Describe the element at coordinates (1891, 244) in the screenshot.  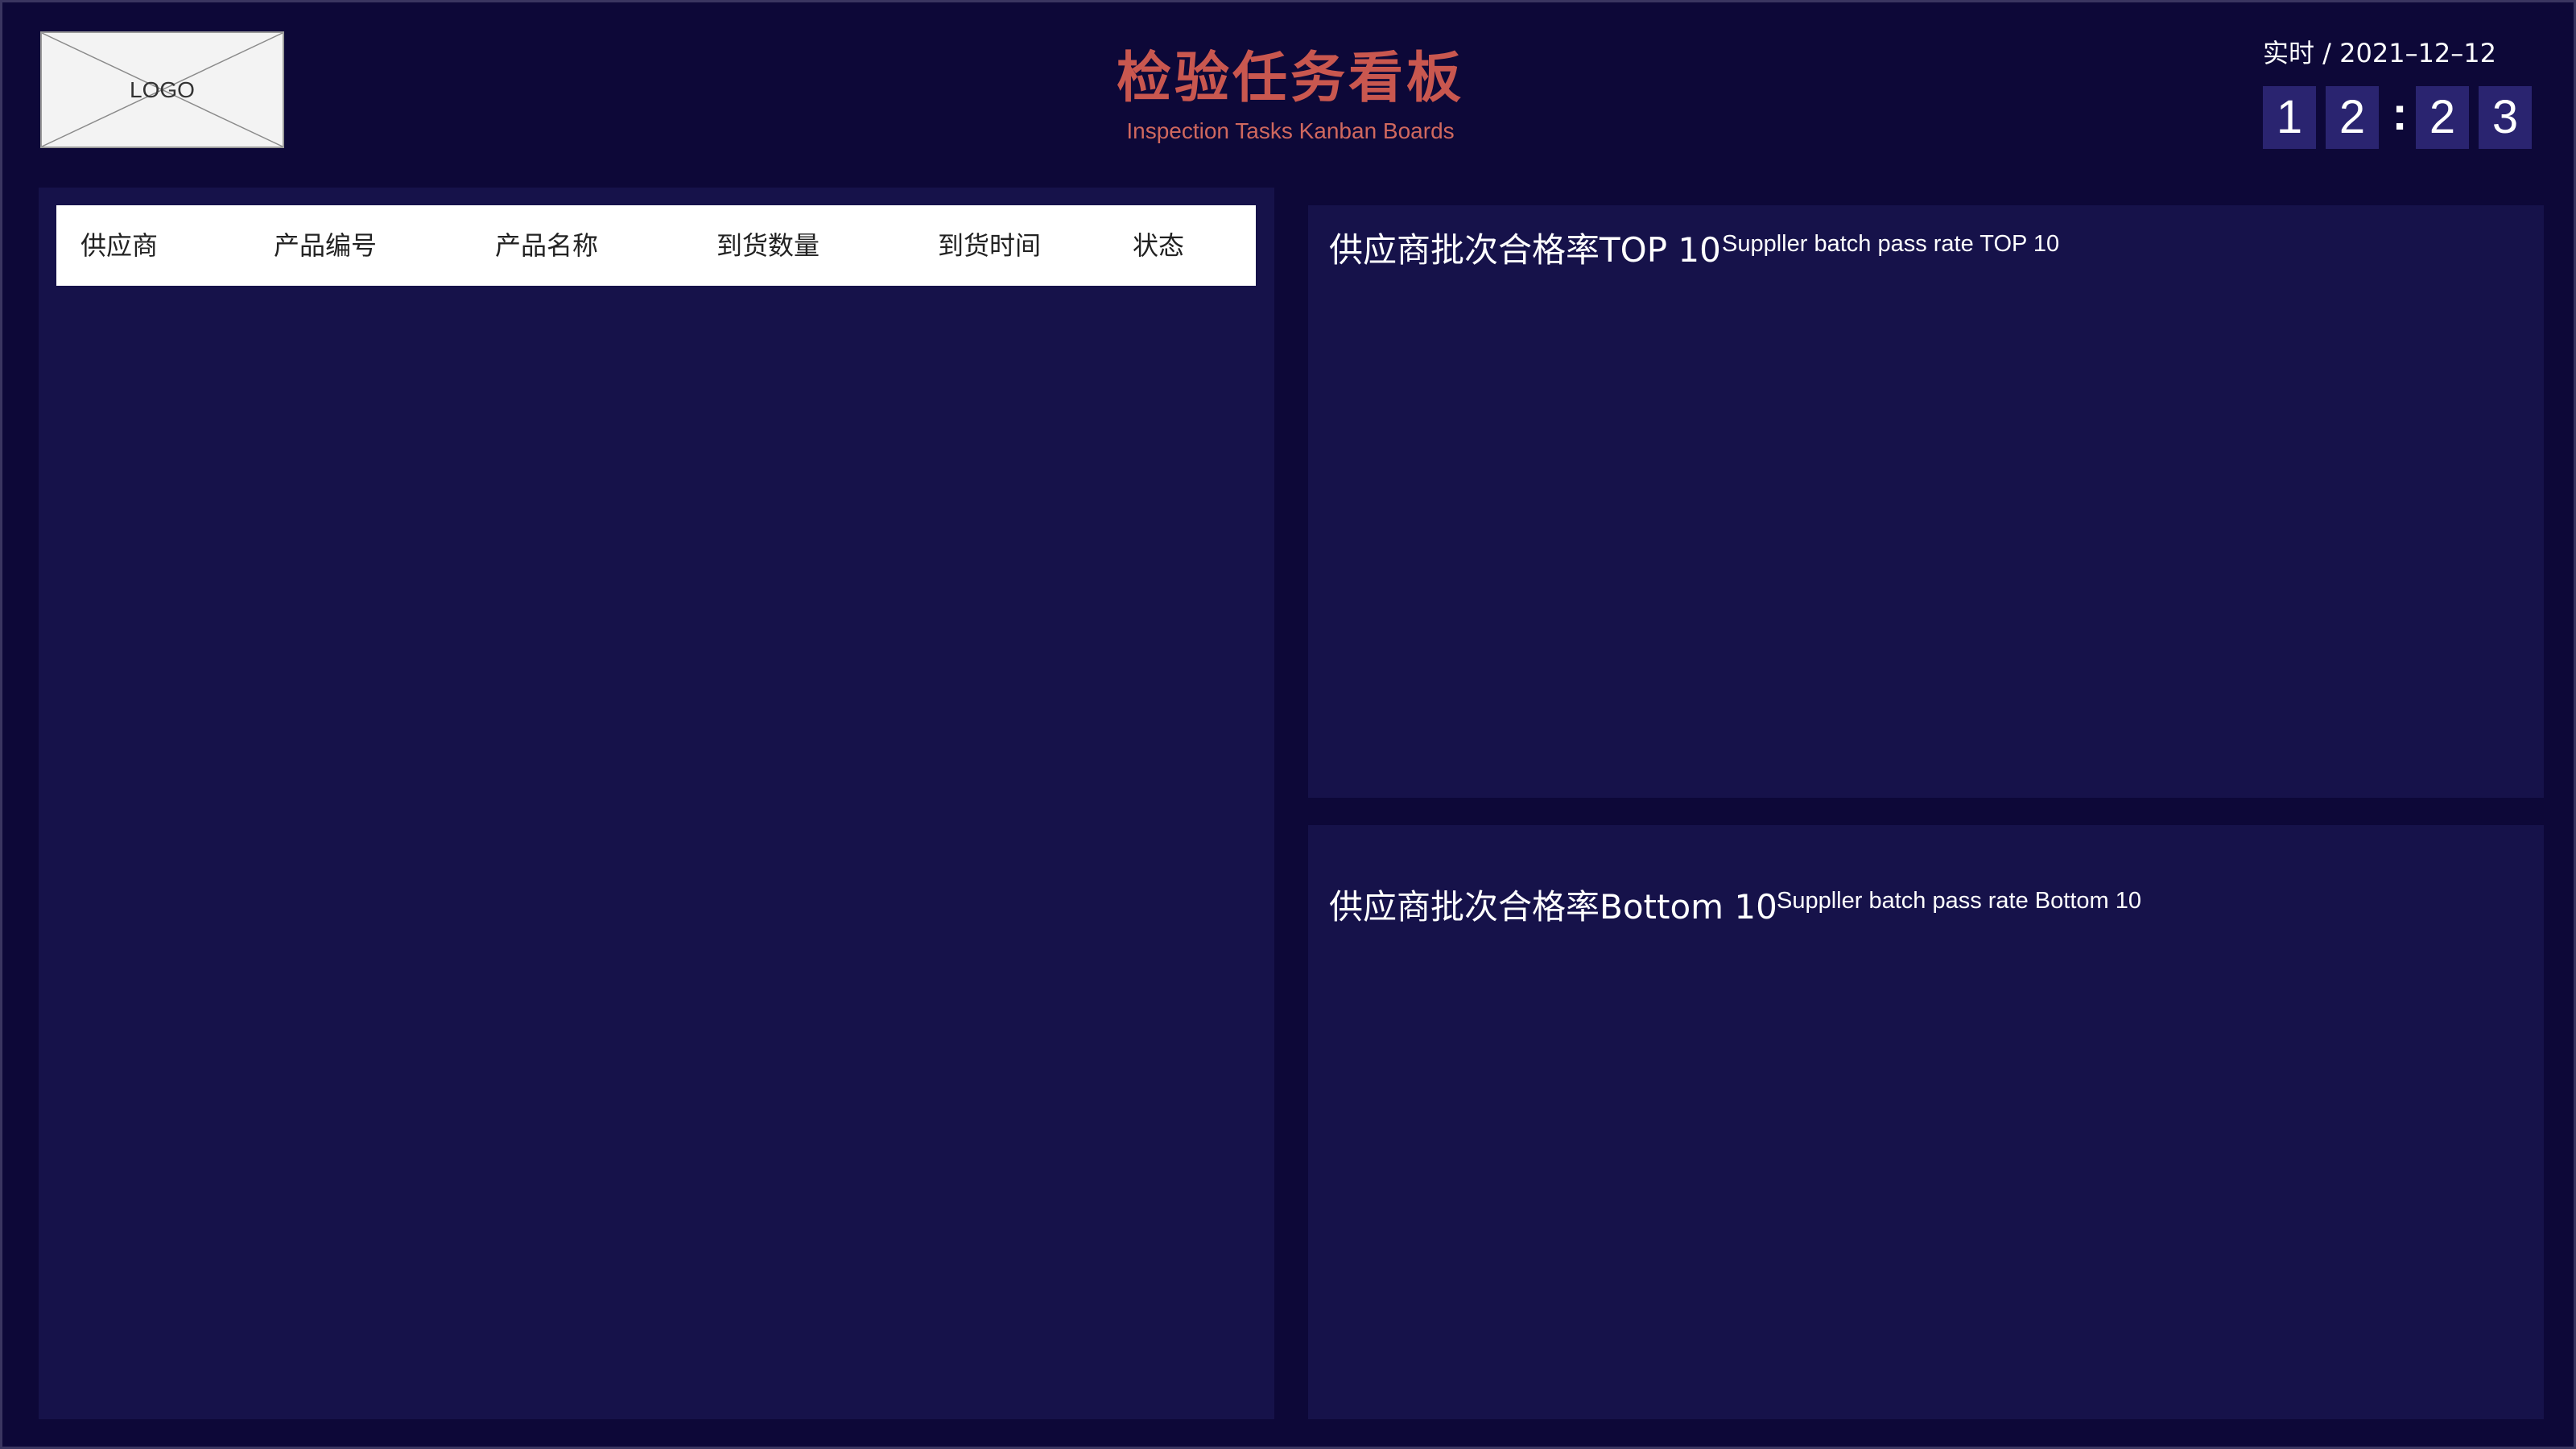
I see `panel-subtitle: Suppller batch pass rate TOP 10` at that location.